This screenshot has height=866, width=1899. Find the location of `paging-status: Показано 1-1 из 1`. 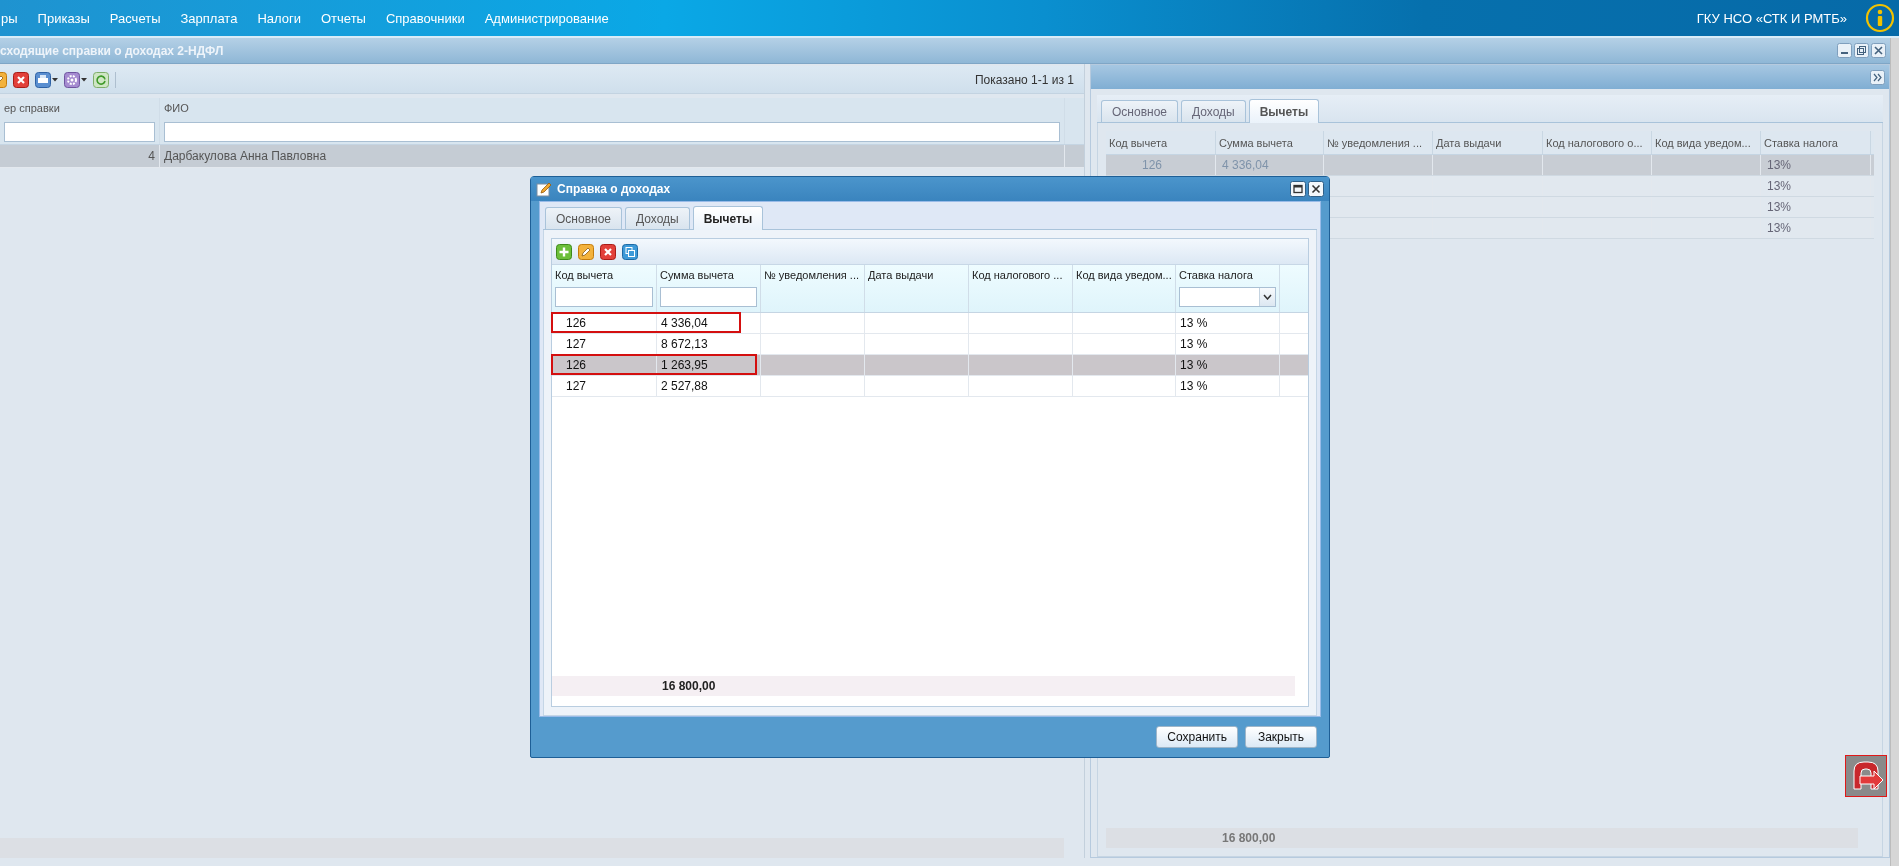

paging-status: Показано 1-1 из 1 is located at coordinates (1024, 79).